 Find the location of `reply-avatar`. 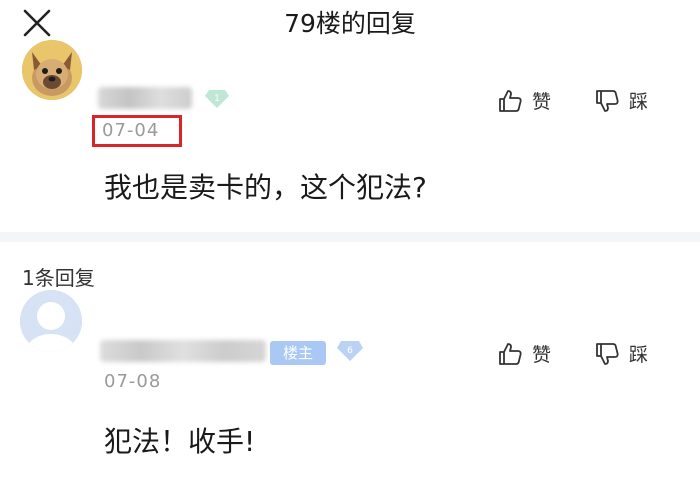

reply-avatar is located at coordinates (51, 321).